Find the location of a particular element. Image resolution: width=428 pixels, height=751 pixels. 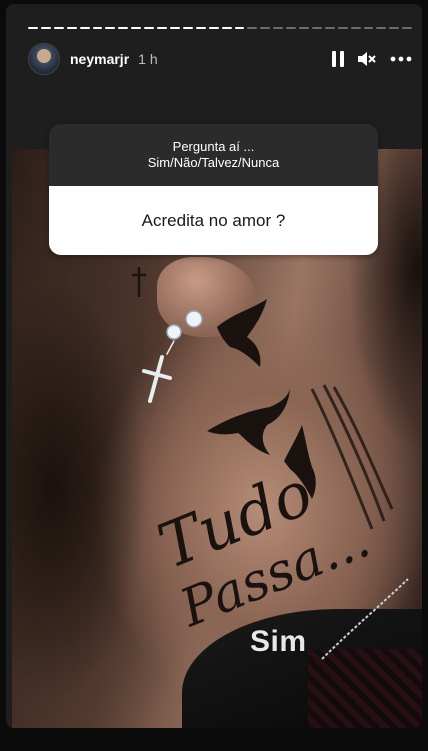

earring-studs is located at coordinates (184, 325).